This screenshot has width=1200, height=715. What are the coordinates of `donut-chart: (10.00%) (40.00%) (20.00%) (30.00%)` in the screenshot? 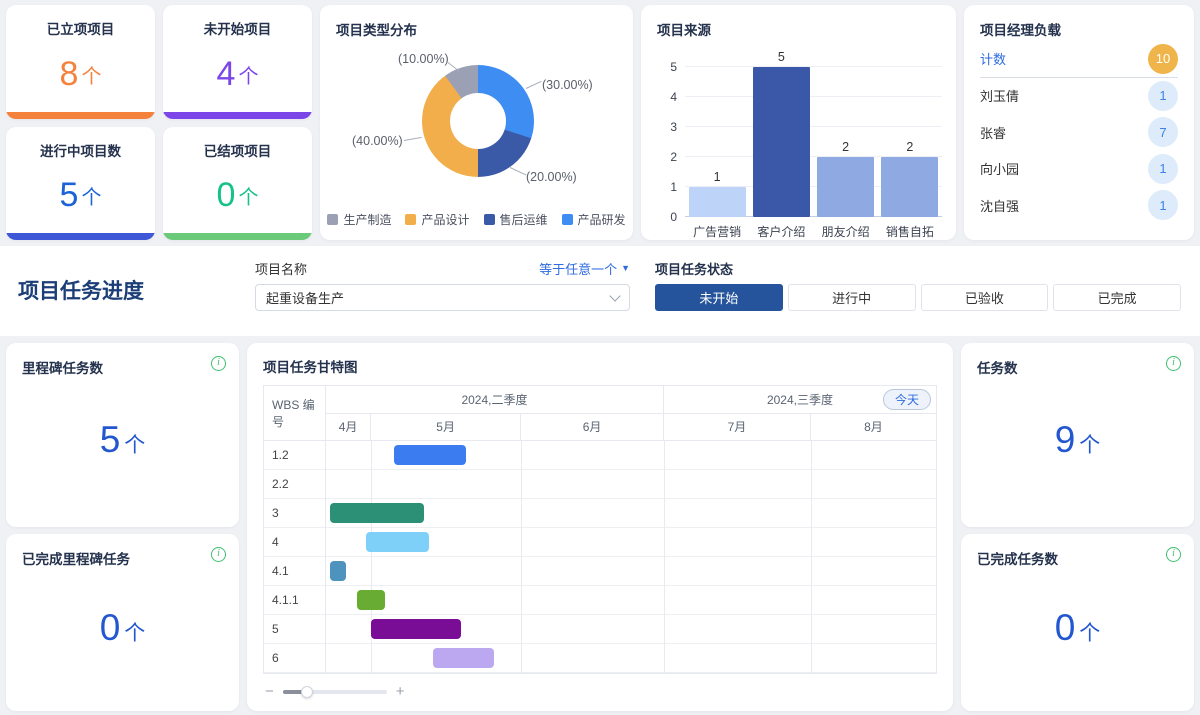 It's located at (476, 121).